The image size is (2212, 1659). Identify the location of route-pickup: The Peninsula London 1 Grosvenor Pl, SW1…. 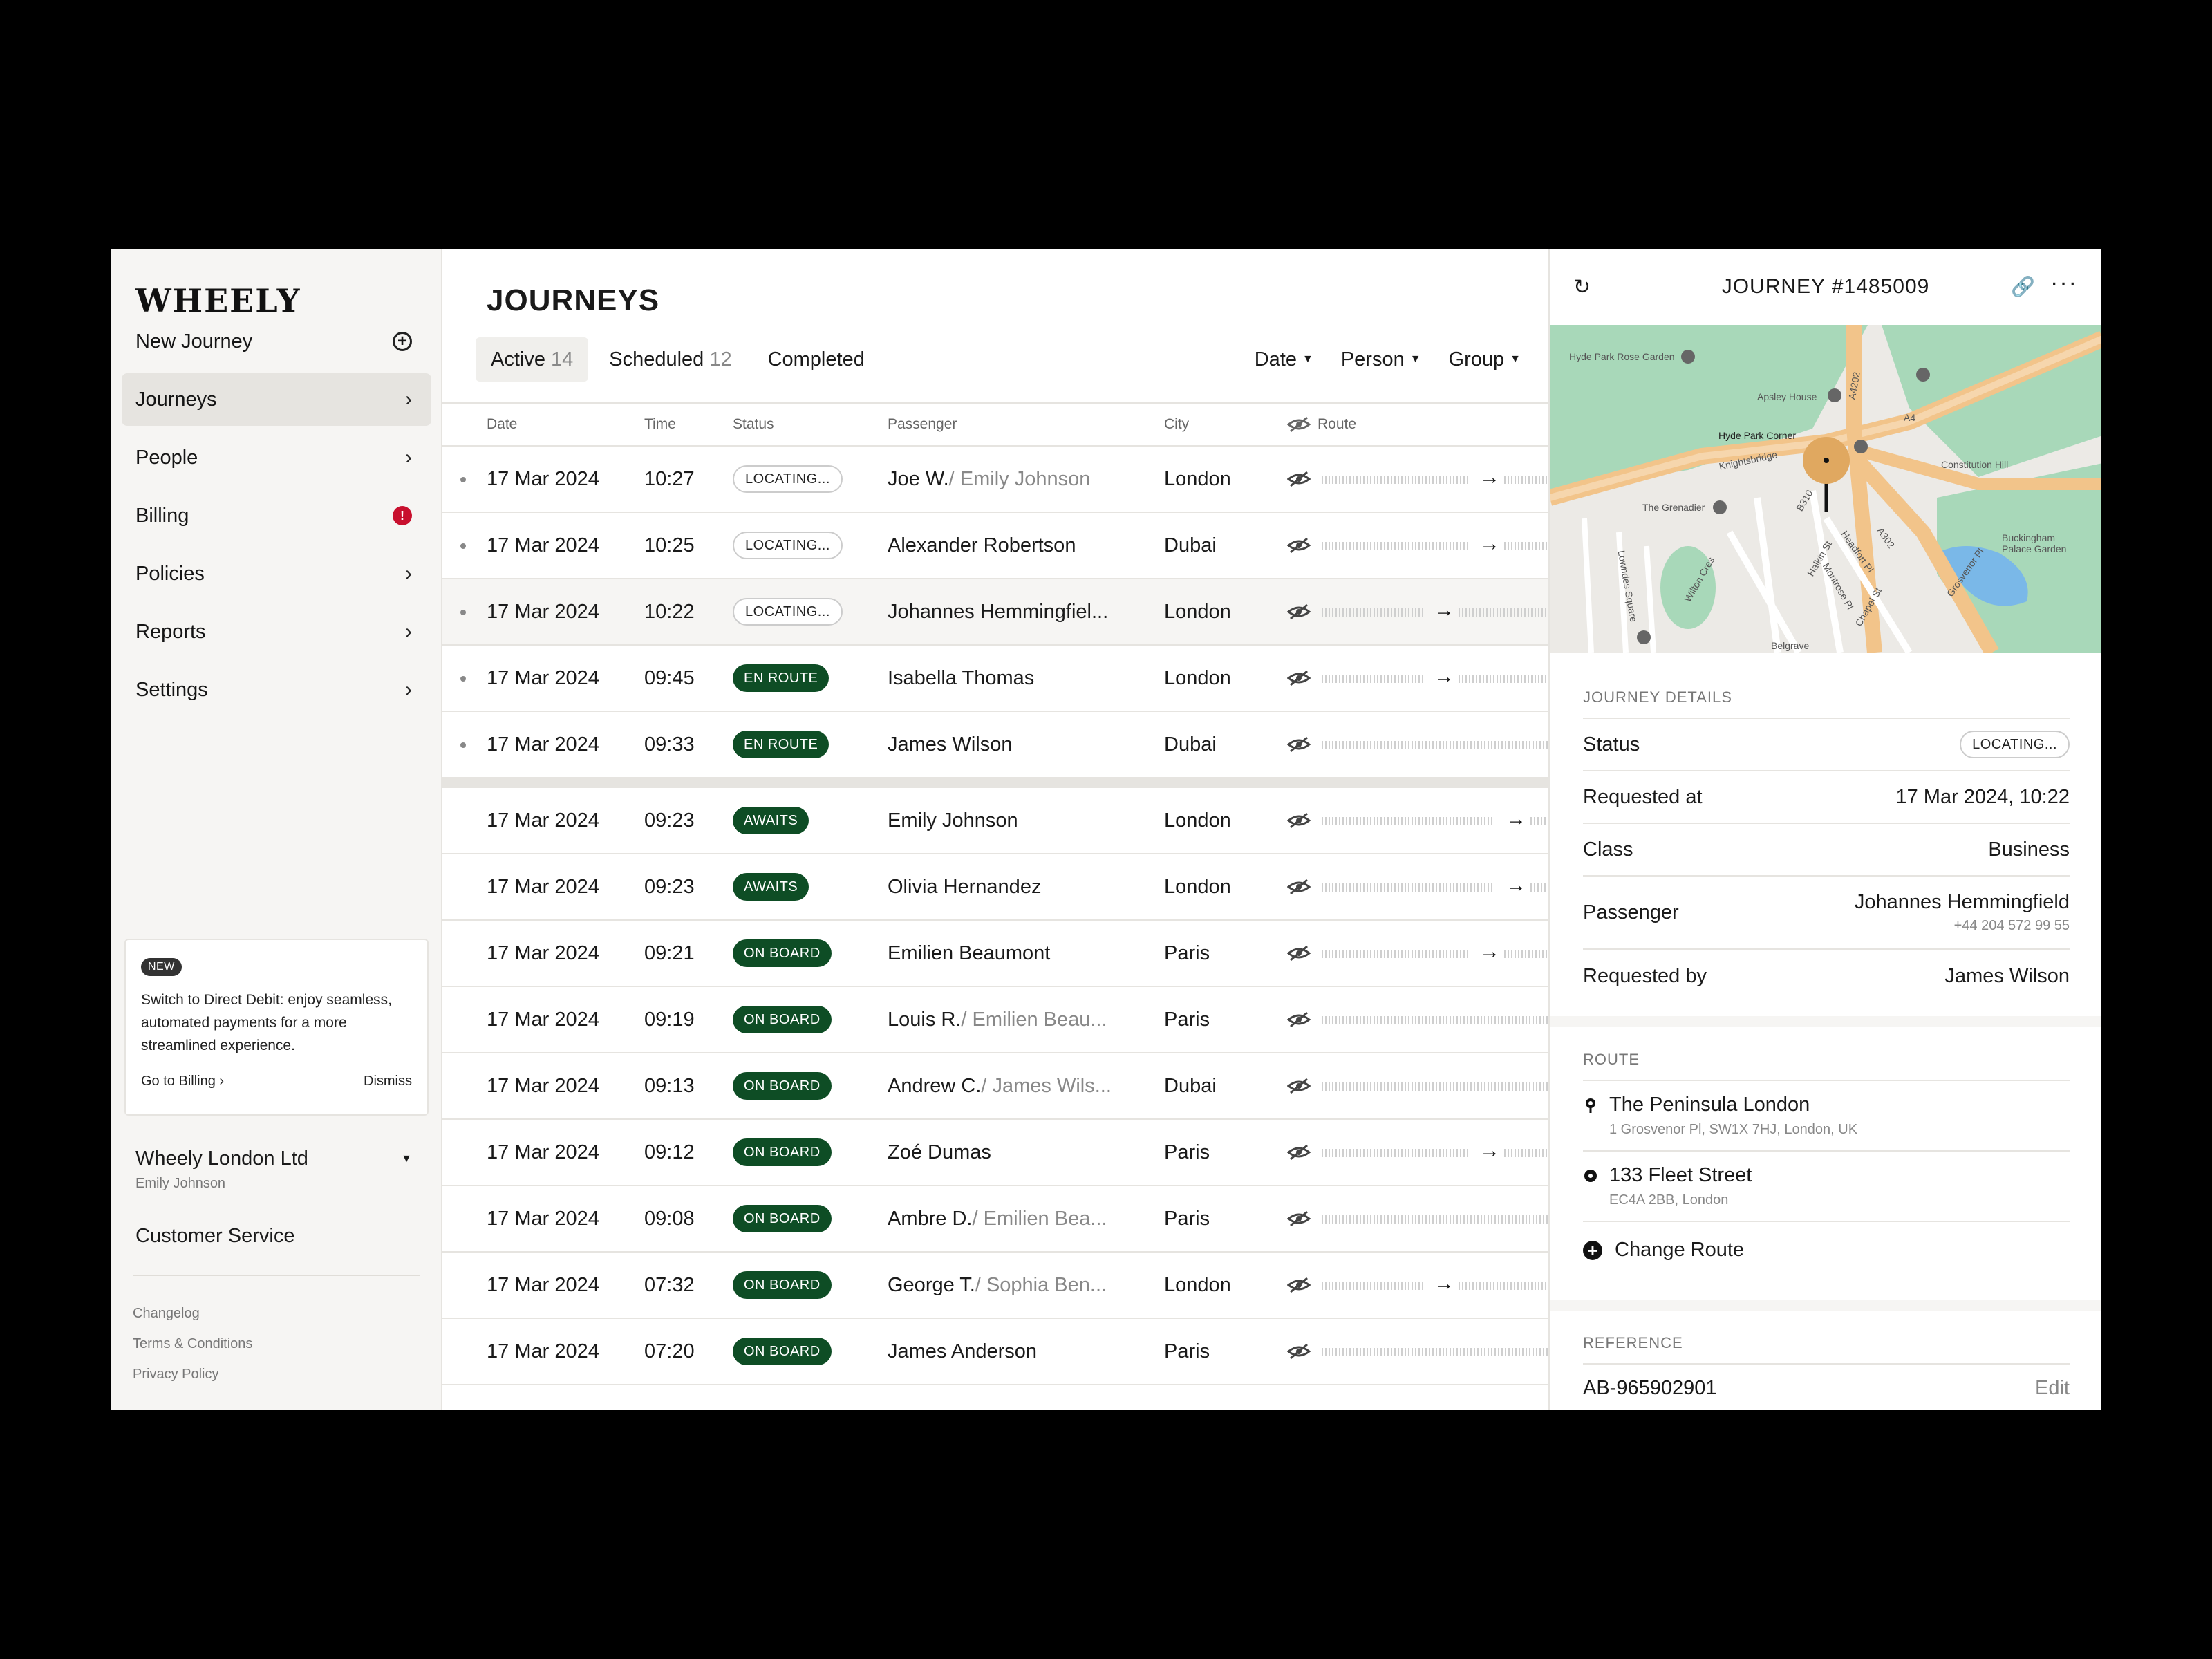
(1826, 1117).